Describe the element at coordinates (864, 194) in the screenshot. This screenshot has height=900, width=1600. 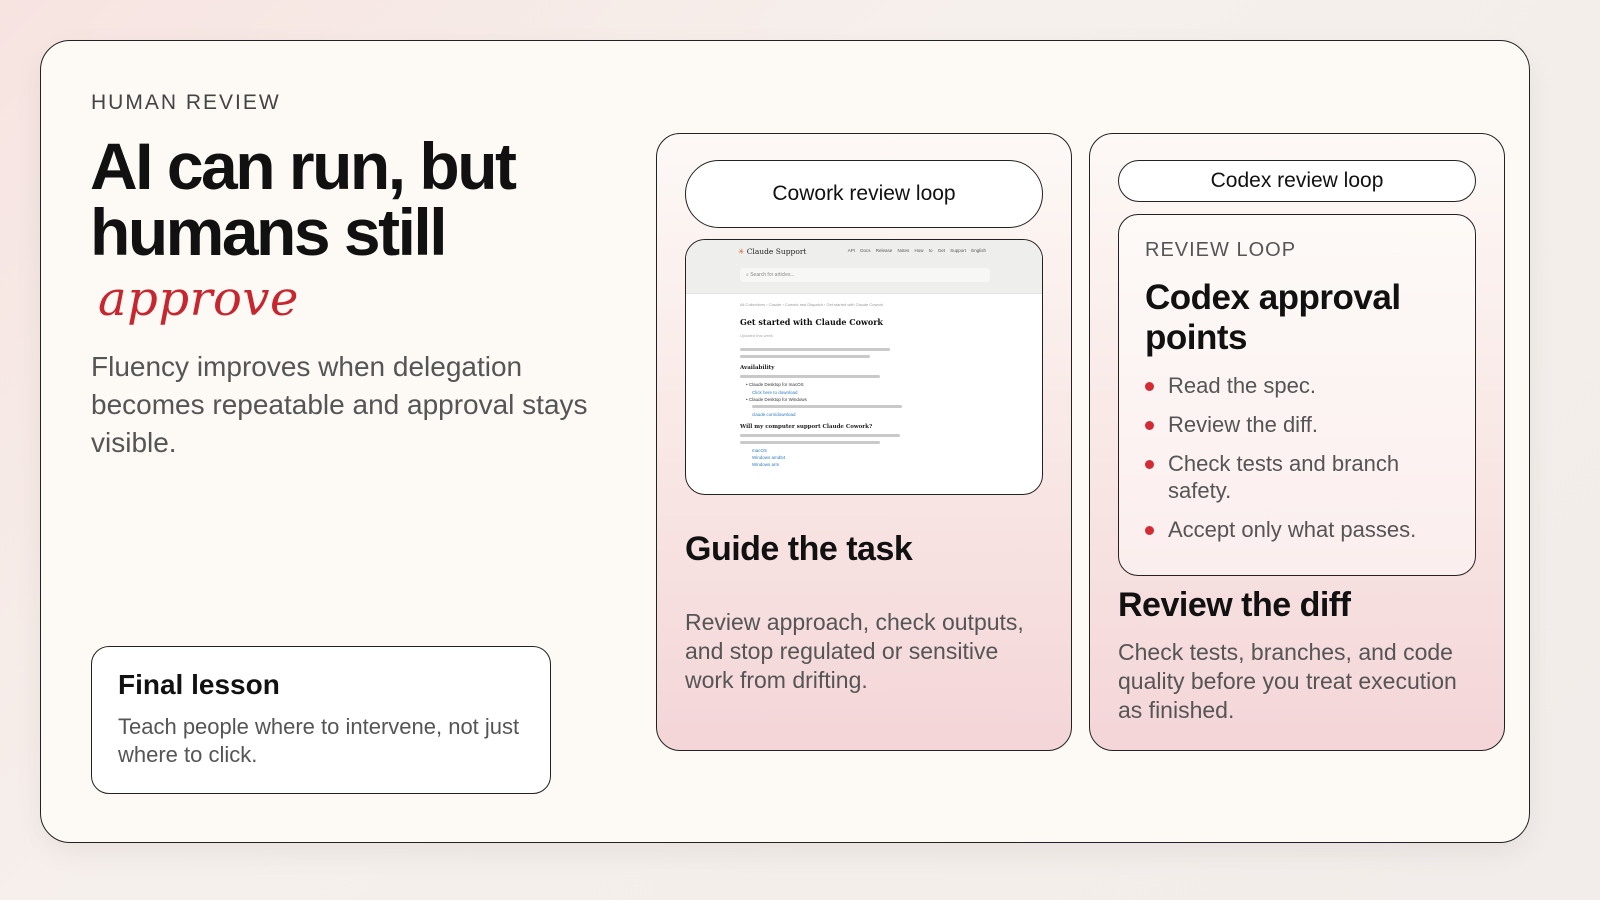
I see `cowork-review-loop-pill: Cowork review loop` at that location.